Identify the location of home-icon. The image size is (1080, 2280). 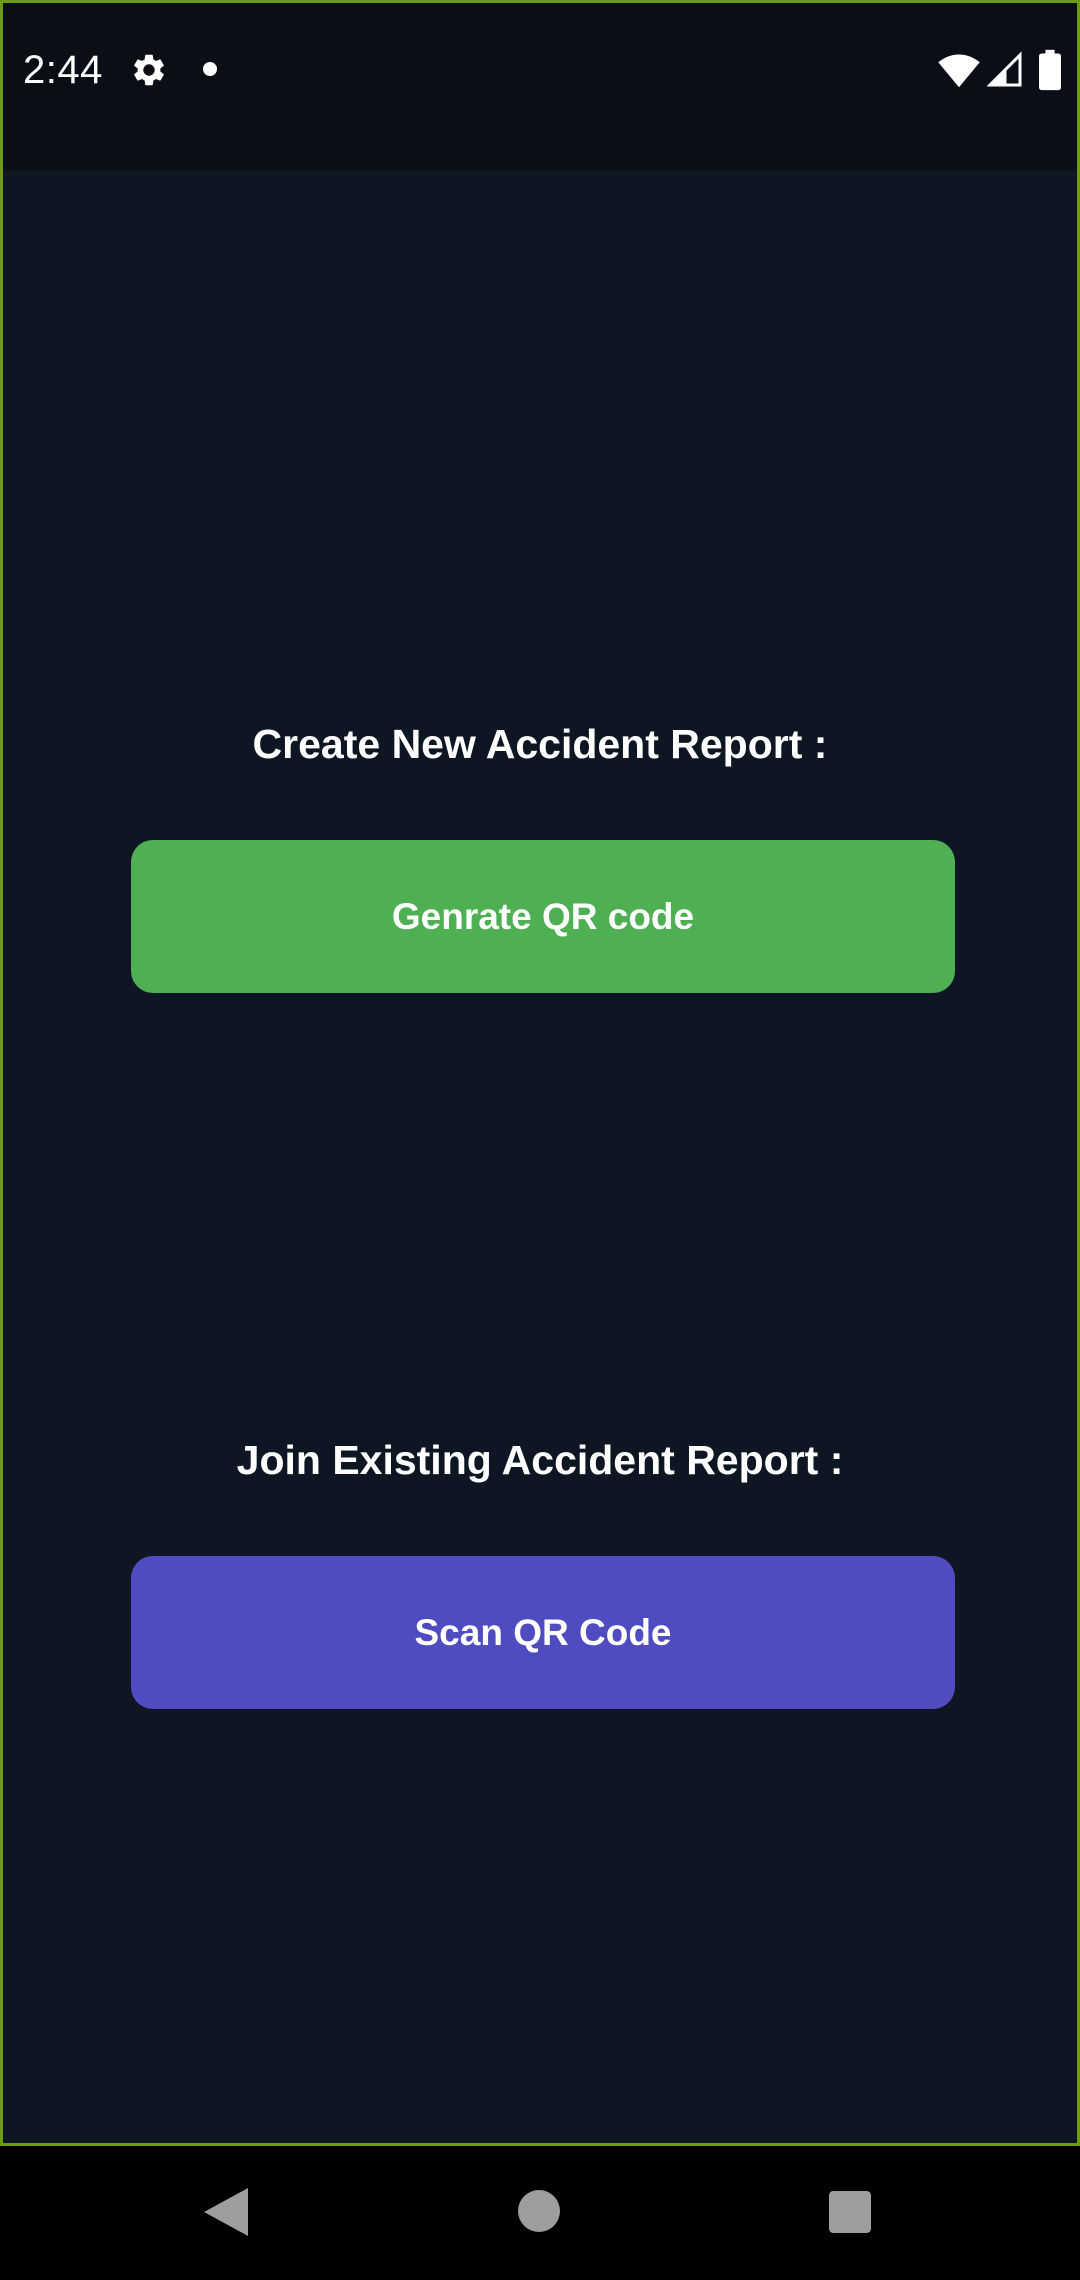
(539, 2211).